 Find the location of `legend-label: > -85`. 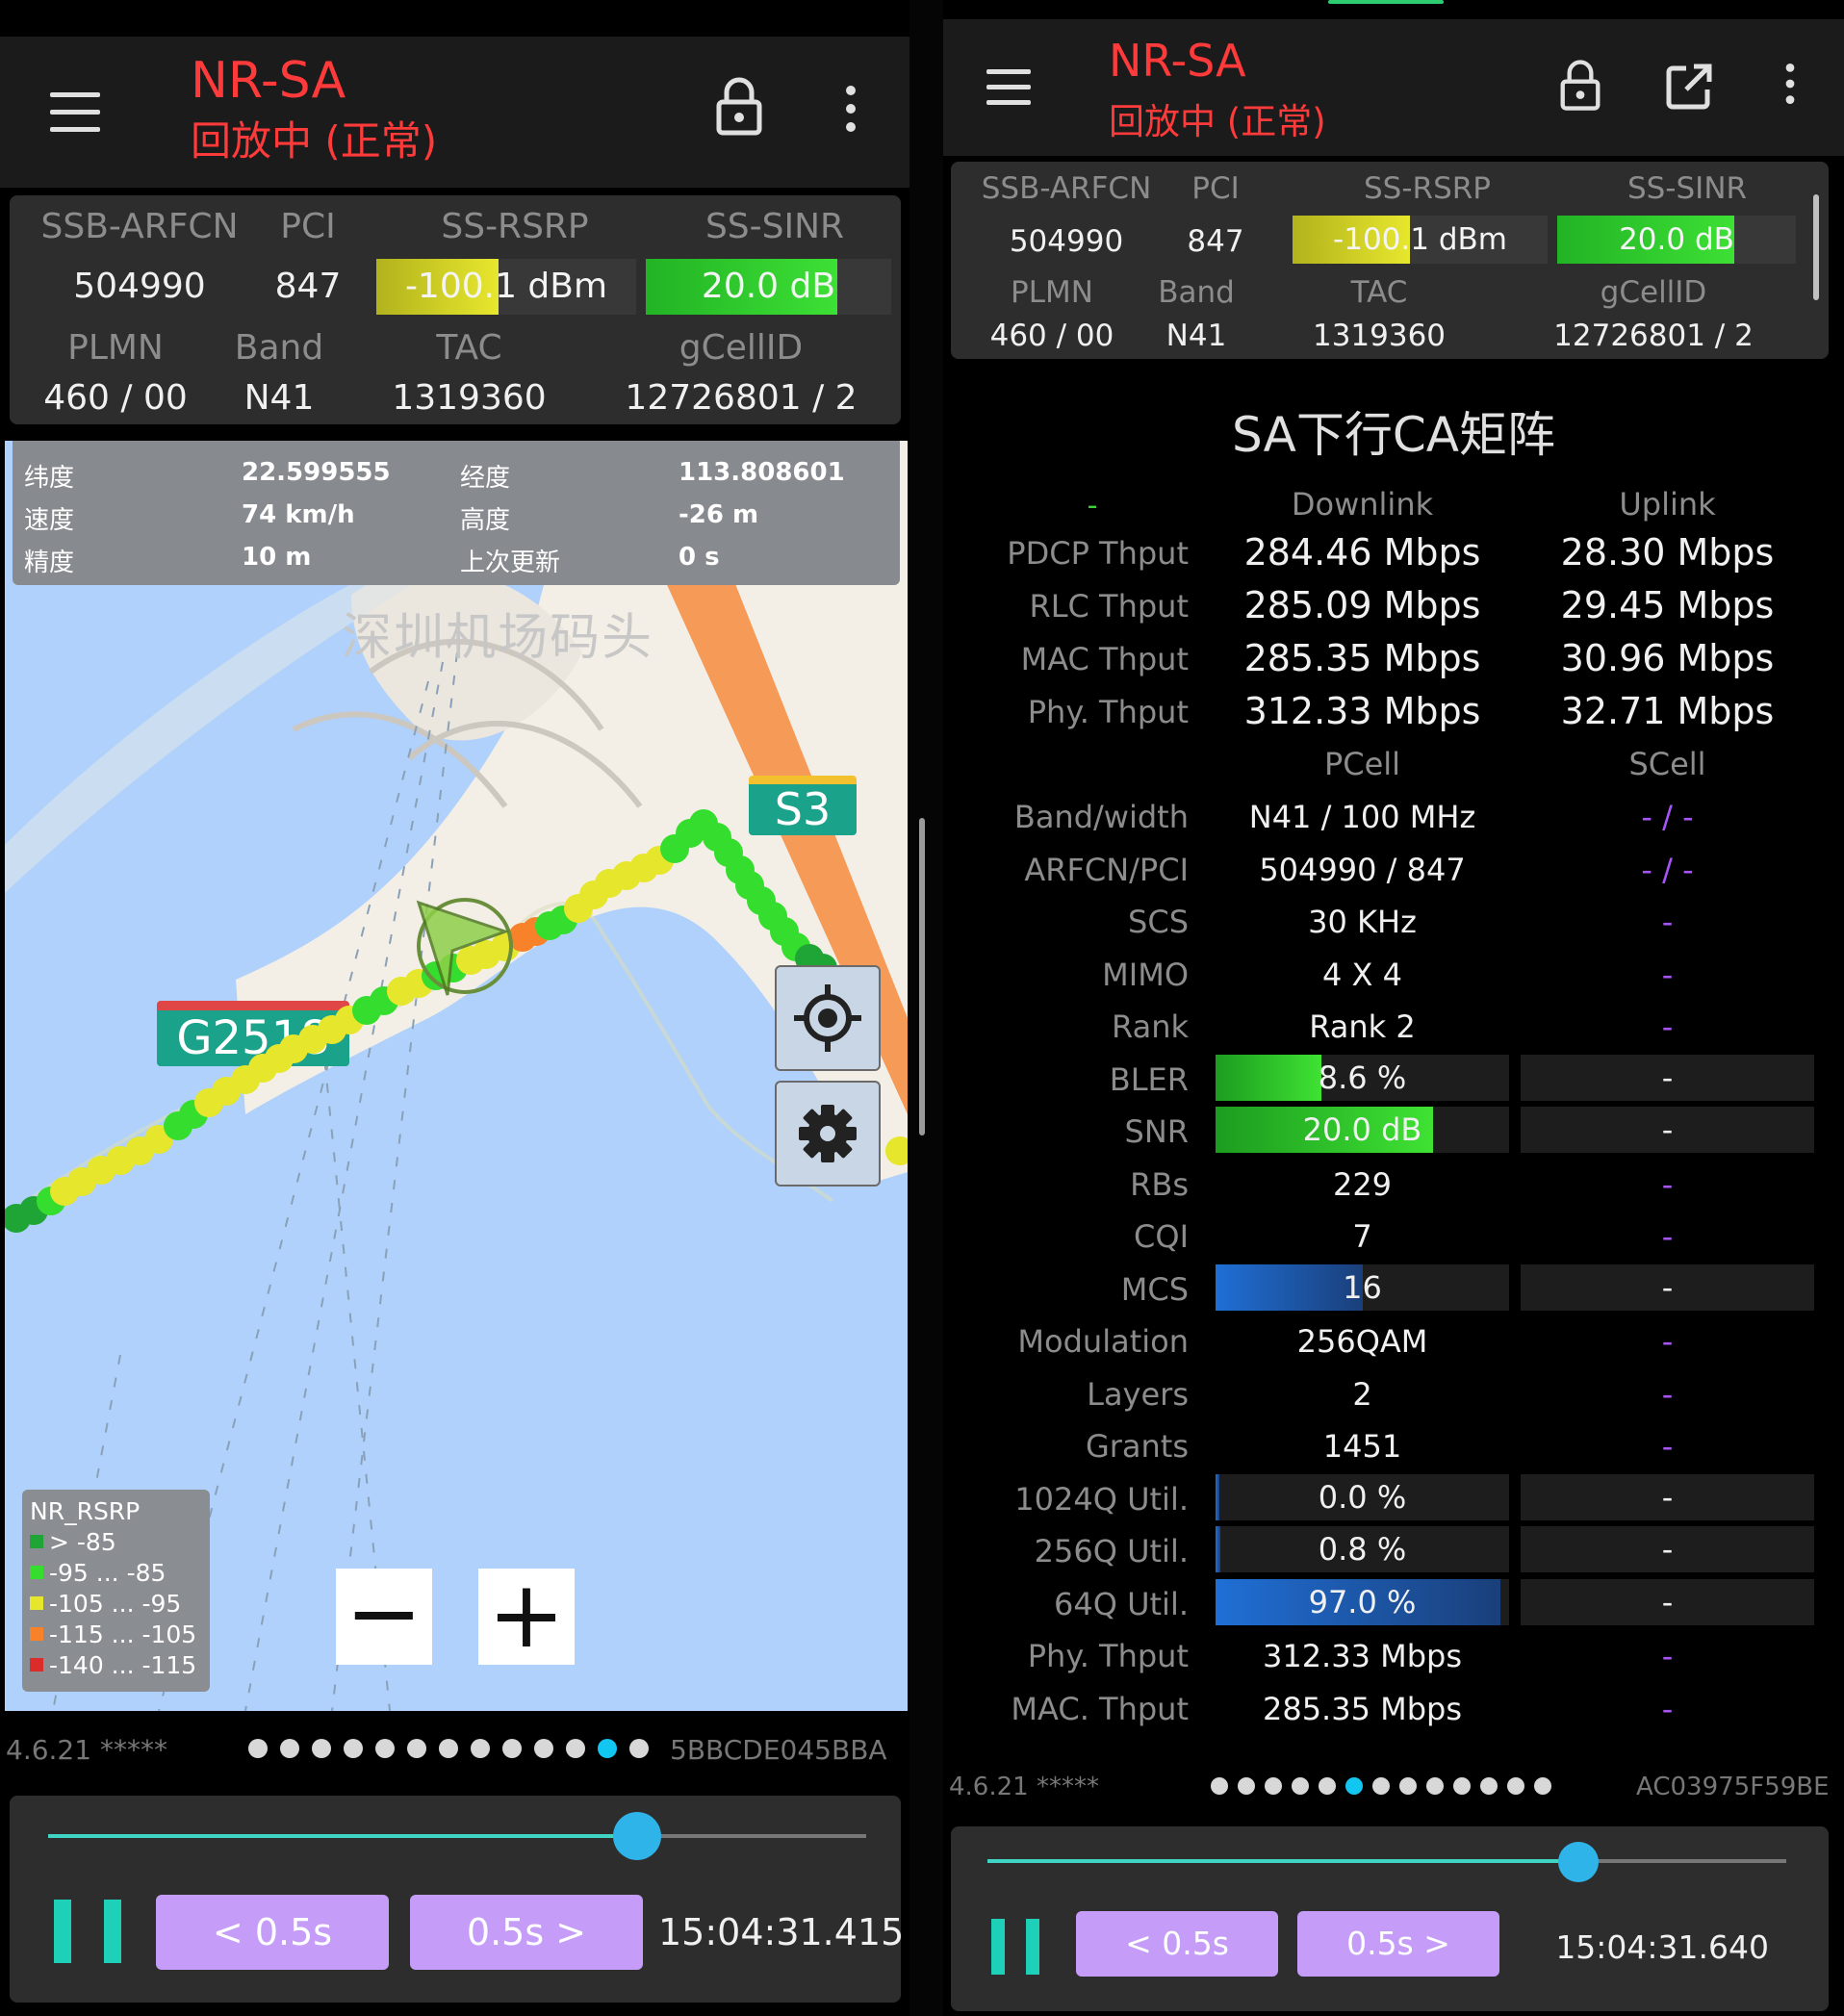

legend-label: > -85 is located at coordinates (82, 1541).